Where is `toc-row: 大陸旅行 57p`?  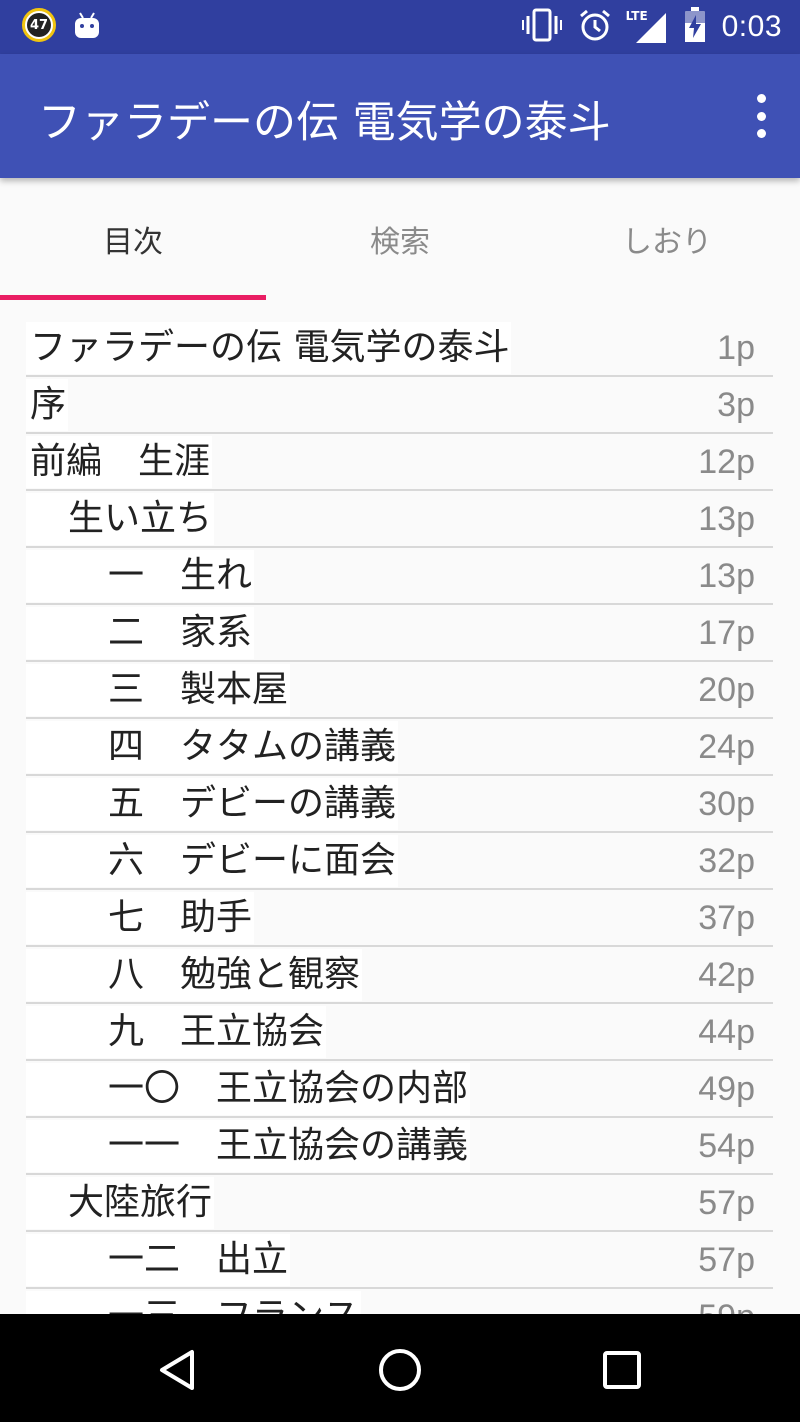 toc-row: 大陸旅行 57p is located at coordinates (399, 1203).